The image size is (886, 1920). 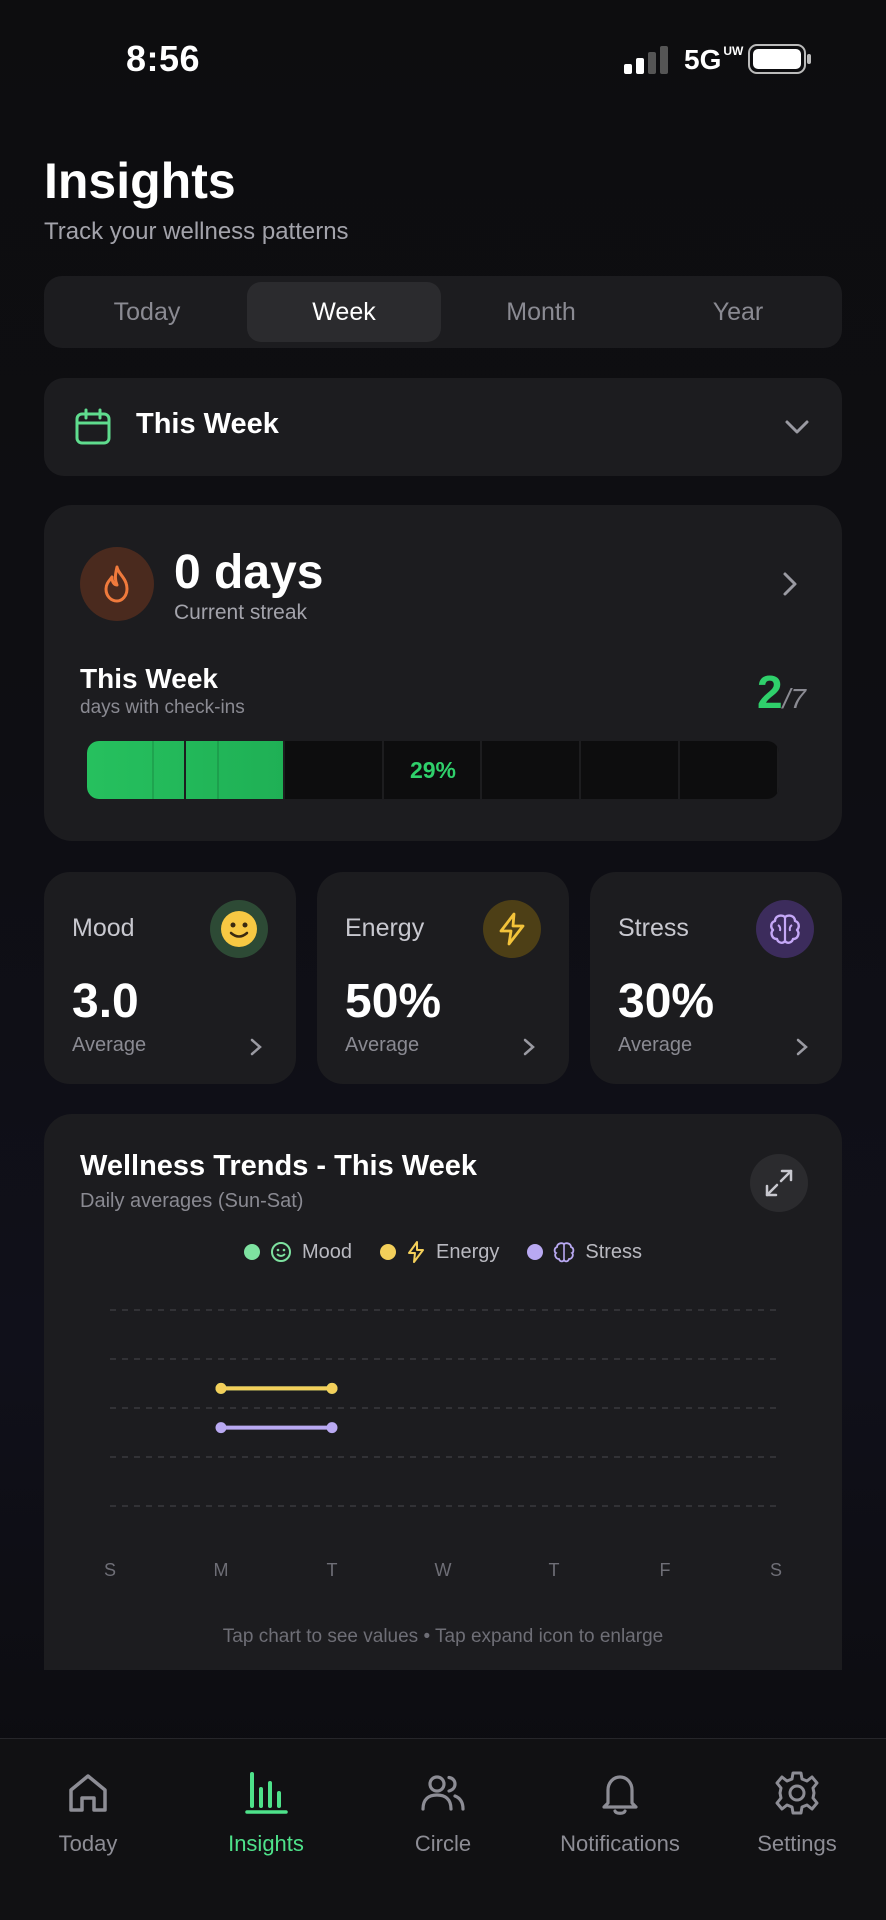 What do you see at coordinates (385, 928) in the screenshot?
I see `energy-title: Energy` at bounding box center [385, 928].